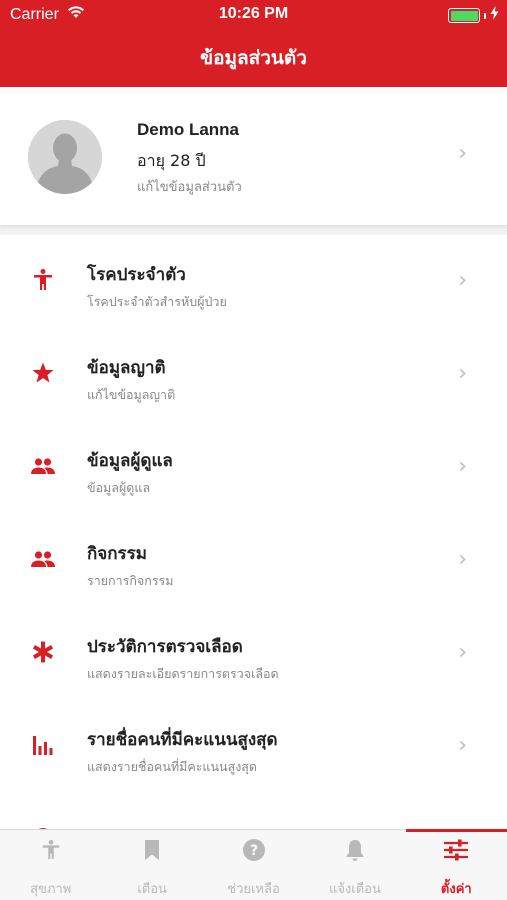 This screenshot has height=900, width=507. What do you see at coordinates (51, 889) in the screenshot?
I see `tab-label: สุขภาพ` at bounding box center [51, 889].